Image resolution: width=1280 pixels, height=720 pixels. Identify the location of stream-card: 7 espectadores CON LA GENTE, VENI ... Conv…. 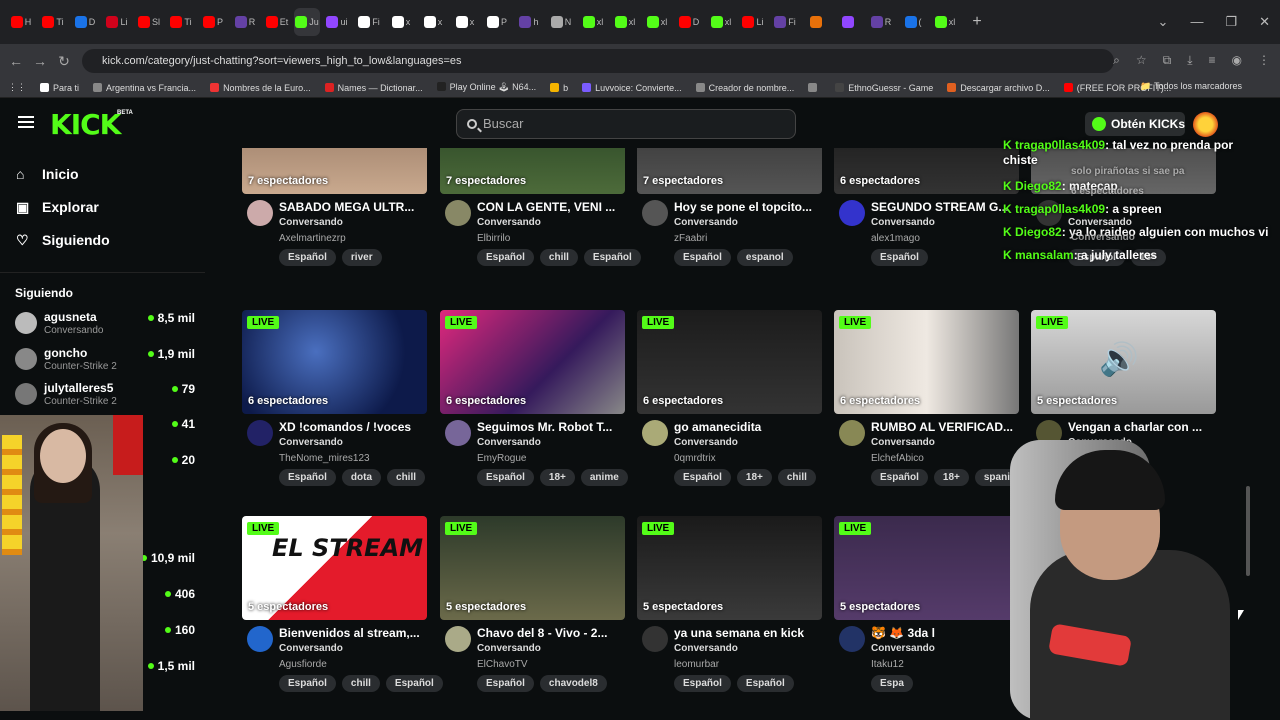
(540, 214).